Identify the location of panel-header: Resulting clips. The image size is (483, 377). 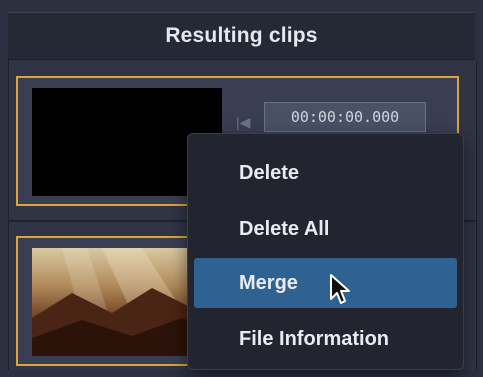
(241, 36).